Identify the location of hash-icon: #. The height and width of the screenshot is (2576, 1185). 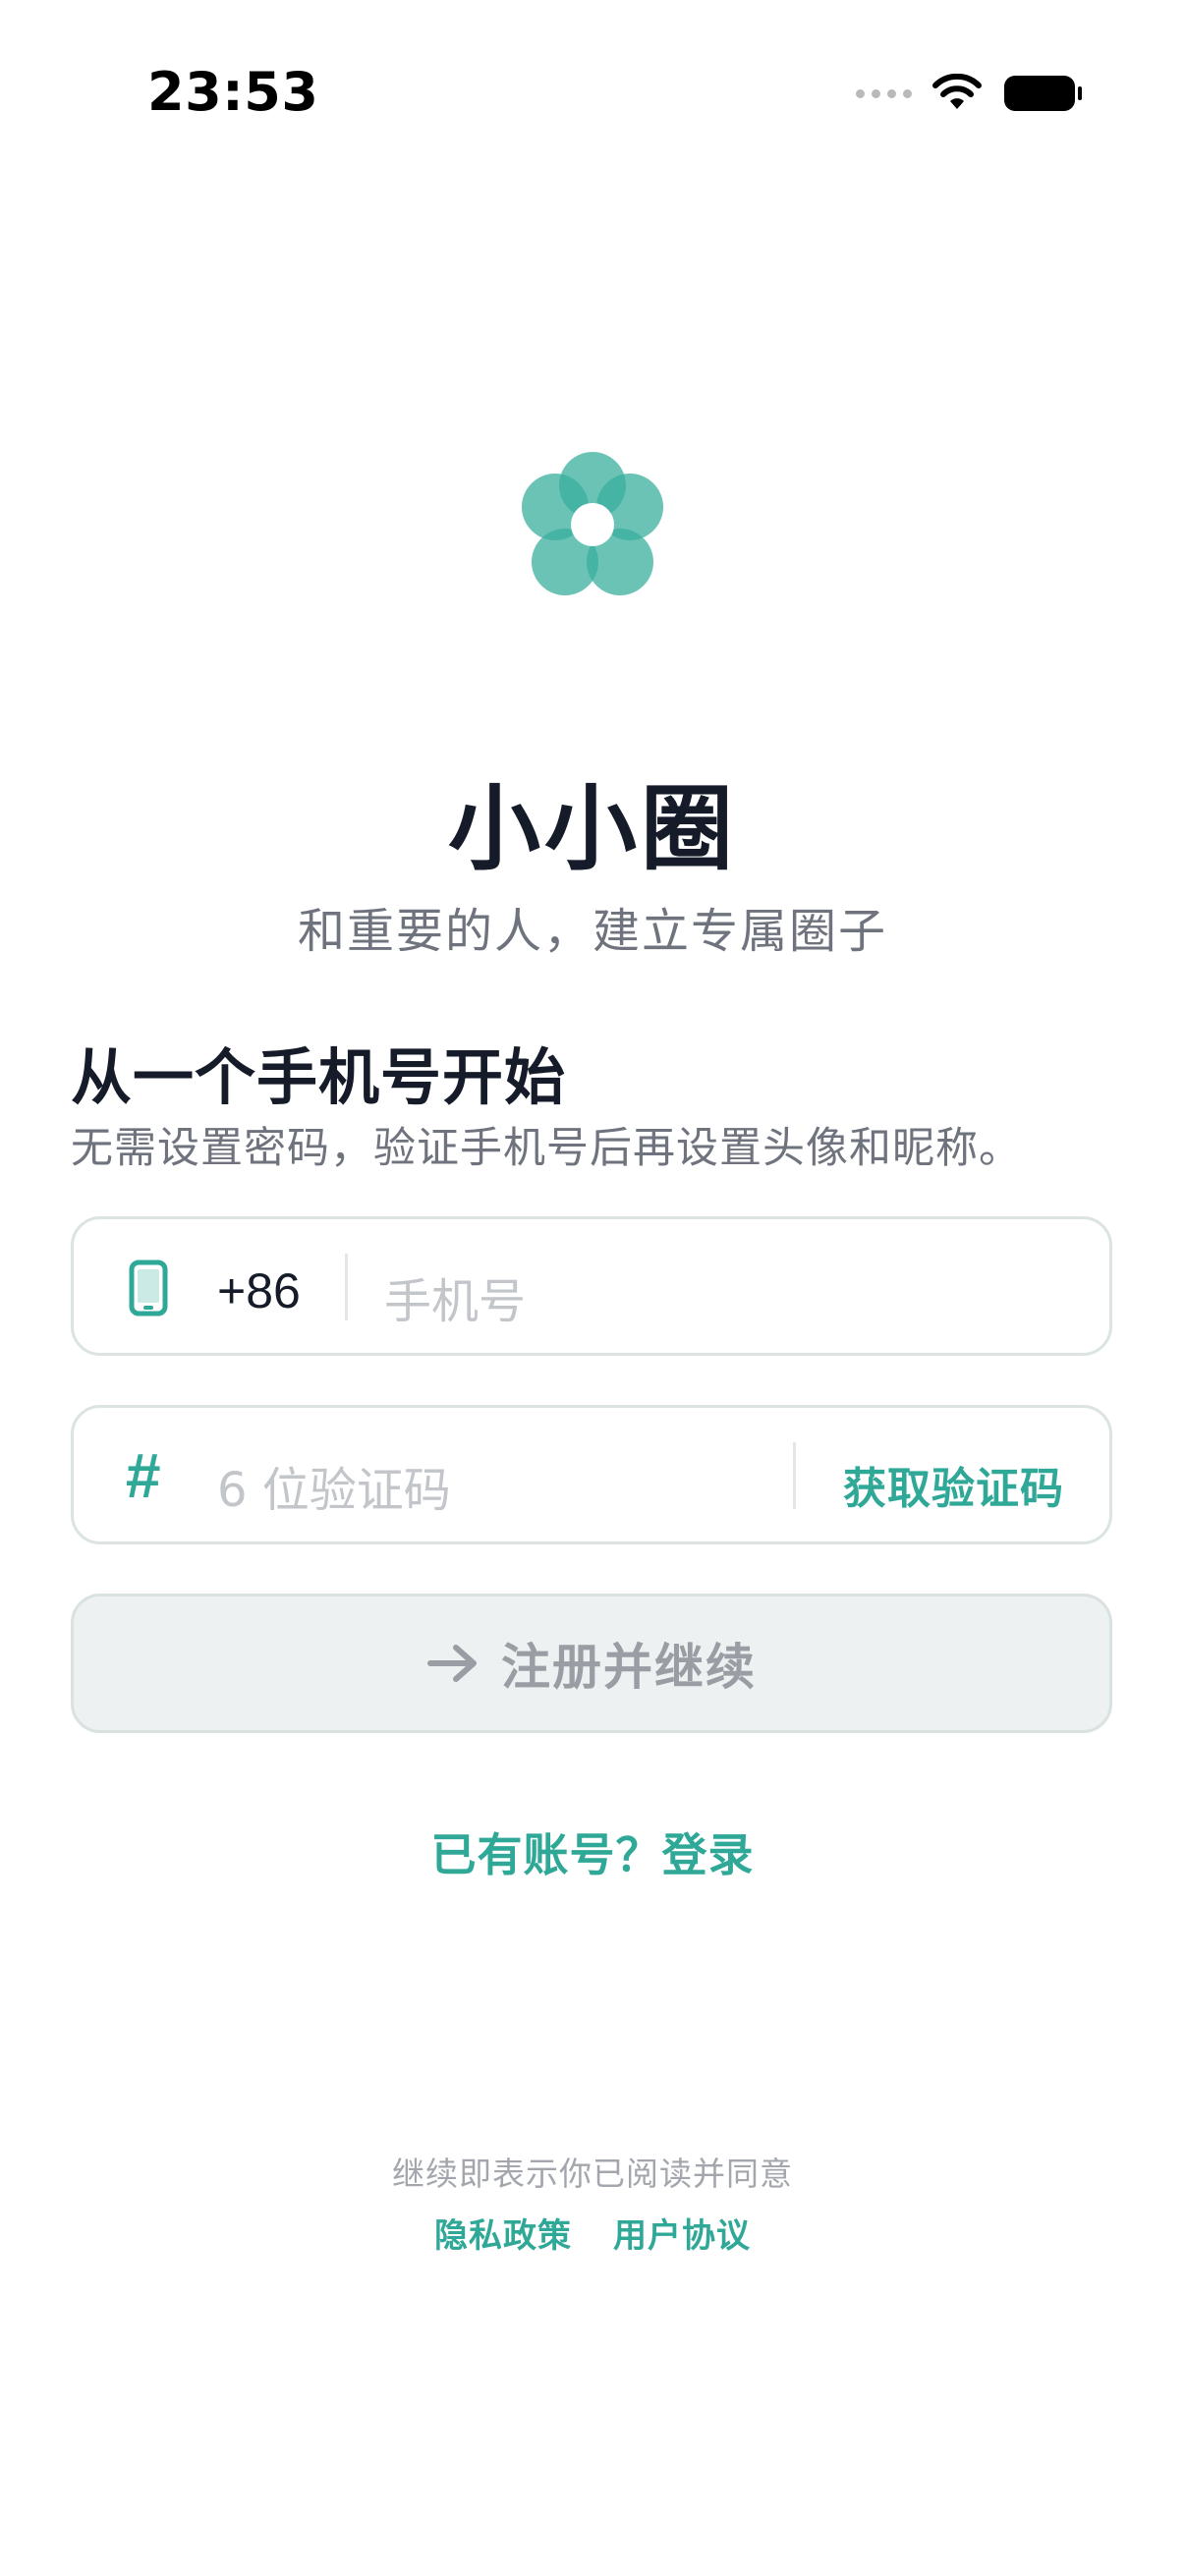
(142, 1475).